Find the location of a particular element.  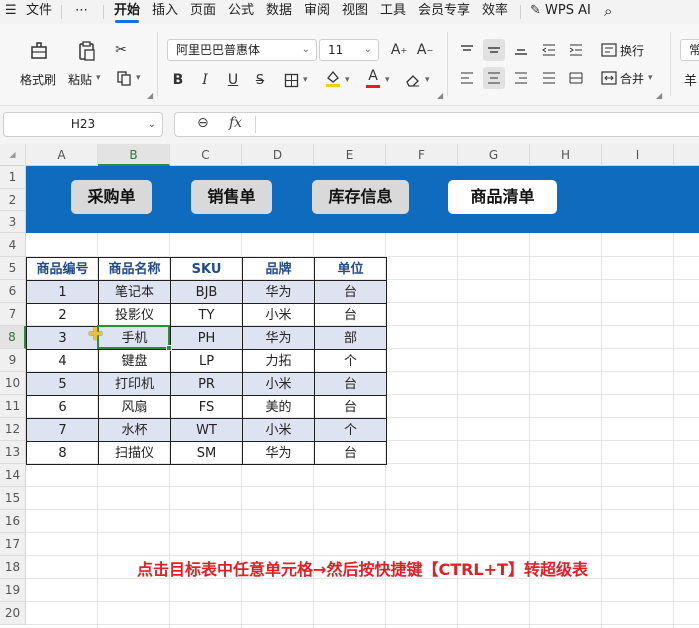

nav-button-product-list: 商品清单 is located at coordinates (502, 197).